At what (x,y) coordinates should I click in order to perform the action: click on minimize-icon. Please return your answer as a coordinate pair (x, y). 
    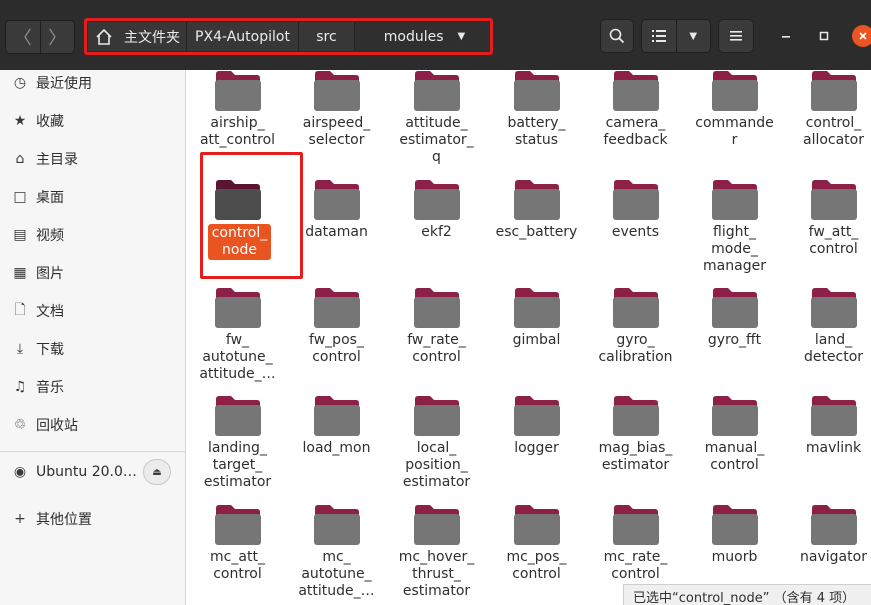
    Looking at the image, I should click on (786, 37).